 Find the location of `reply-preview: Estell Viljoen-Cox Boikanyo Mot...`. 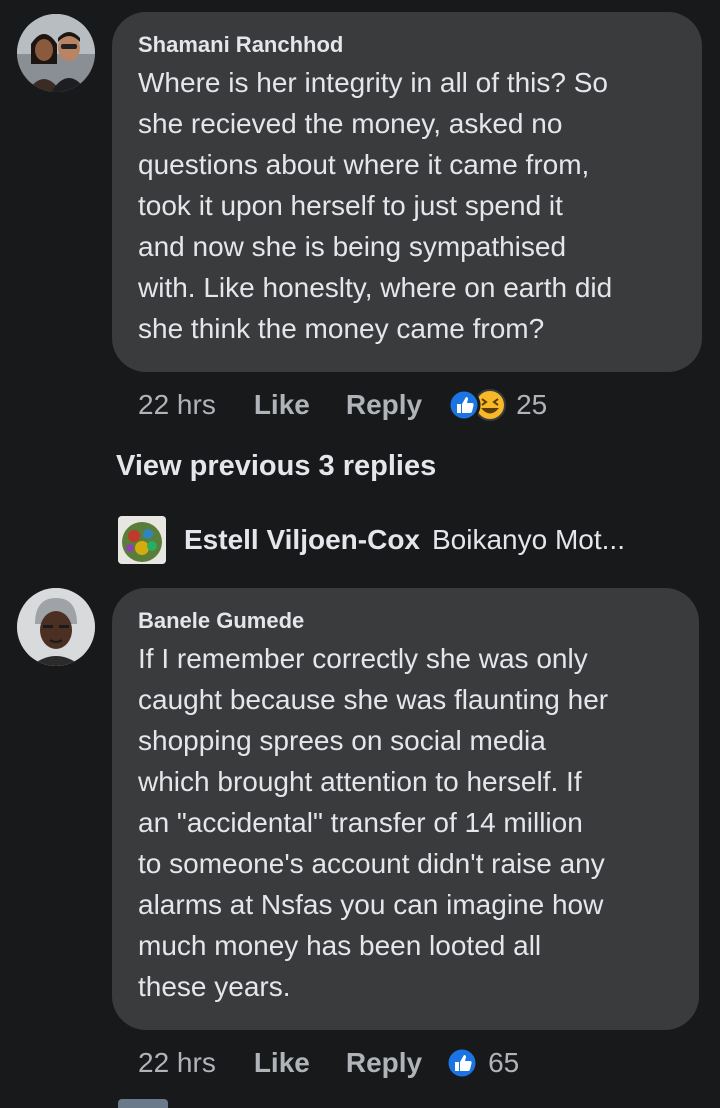

reply-preview: Estell Viljoen-Cox Boikanyo Mot... is located at coordinates (371, 540).